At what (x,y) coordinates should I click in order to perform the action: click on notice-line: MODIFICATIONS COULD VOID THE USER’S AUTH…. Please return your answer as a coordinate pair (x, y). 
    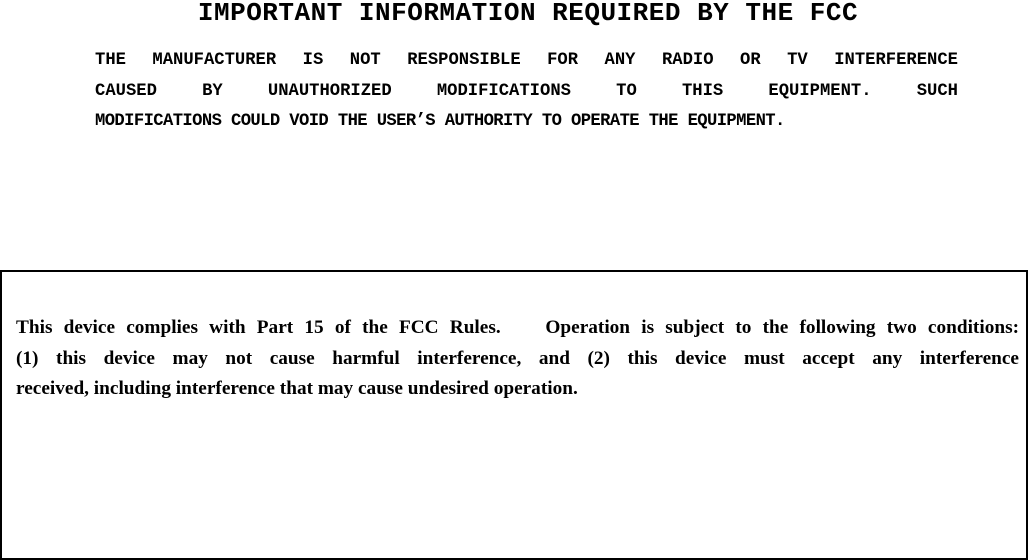
    Looking at the image, I should click on (440, 121).